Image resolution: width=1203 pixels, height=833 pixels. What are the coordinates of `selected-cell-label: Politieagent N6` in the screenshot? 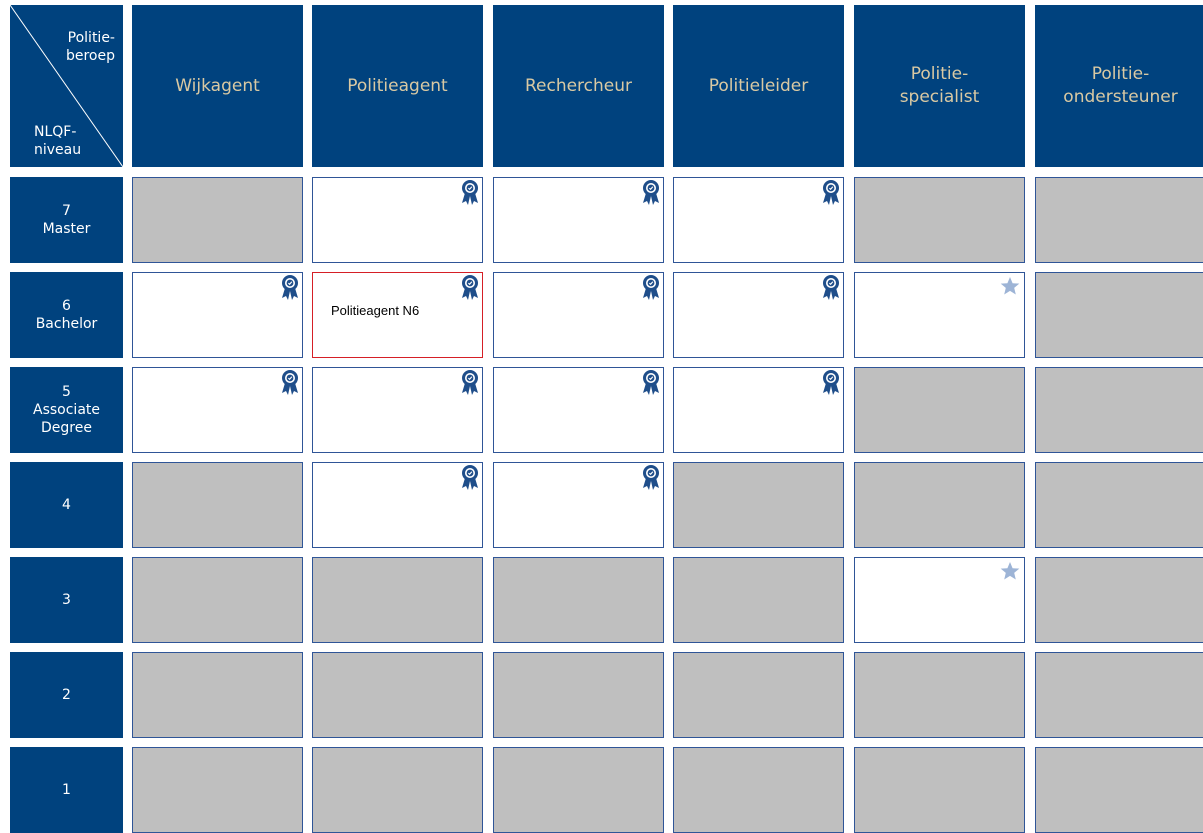 It's located at (375, 310).